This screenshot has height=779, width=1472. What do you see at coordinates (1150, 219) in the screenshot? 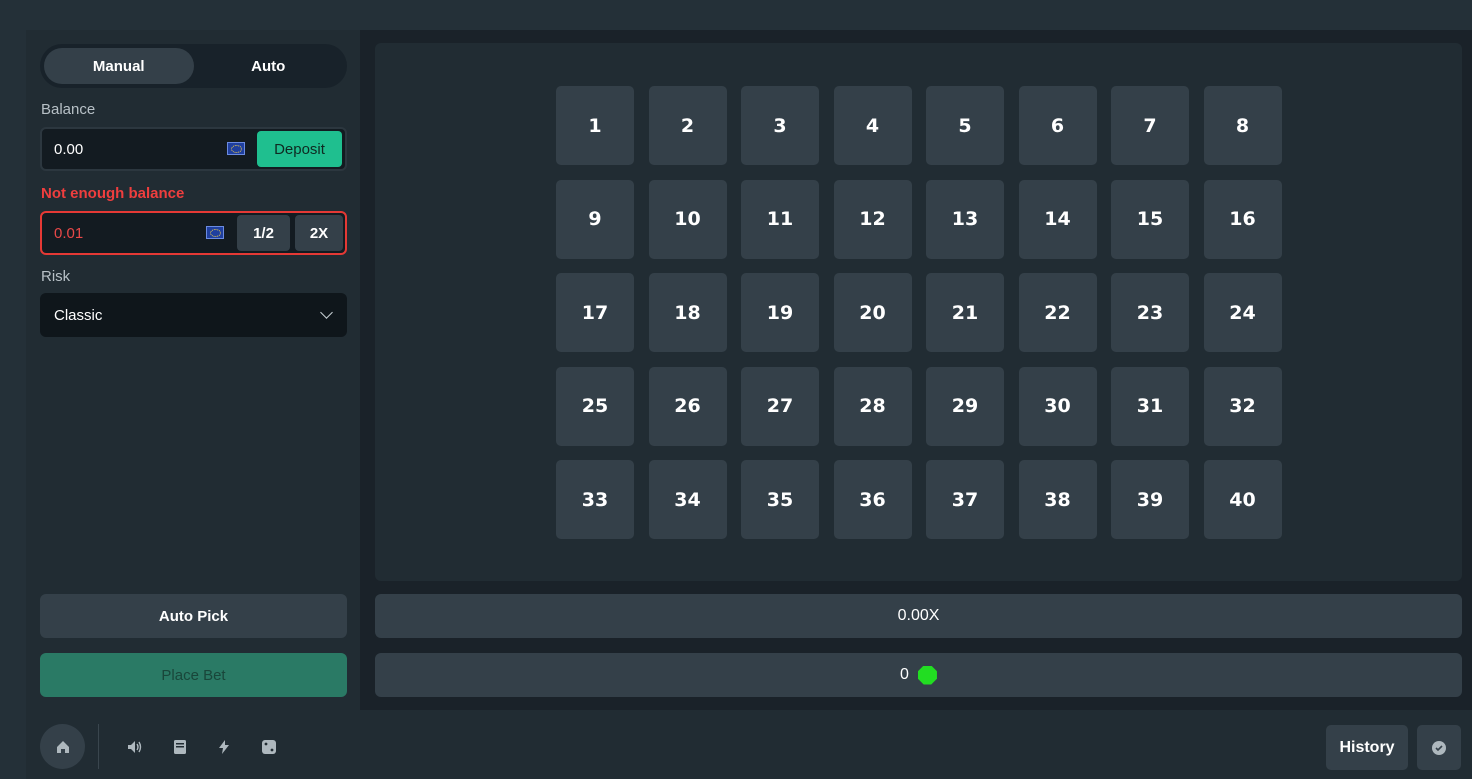
I see `tile-15: 15` at bounding box center [1150, 219].